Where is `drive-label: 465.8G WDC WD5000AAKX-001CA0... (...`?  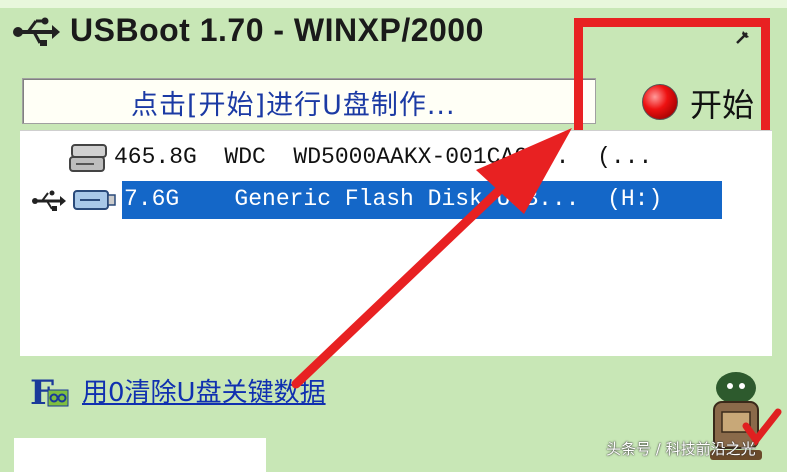
drive-label: 465.8G WDC WD5000AAKX-001CA0... (... is located at coordinates (383, 157).